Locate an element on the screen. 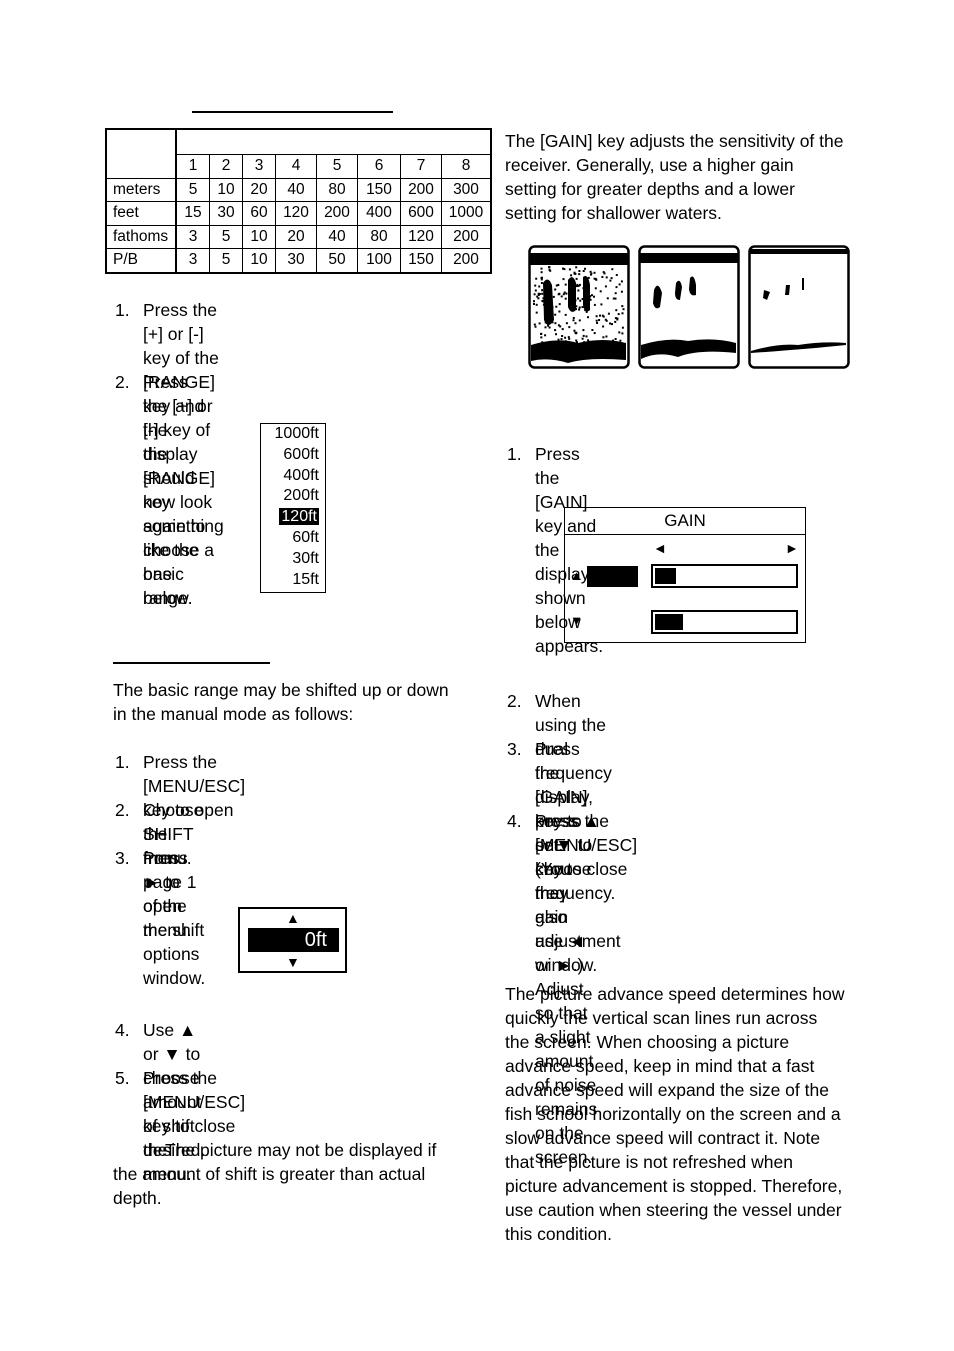 Image resolution: width=954 pixels, height=1351 pixels. echo-gain-examples is located at coordinates (689, 307).